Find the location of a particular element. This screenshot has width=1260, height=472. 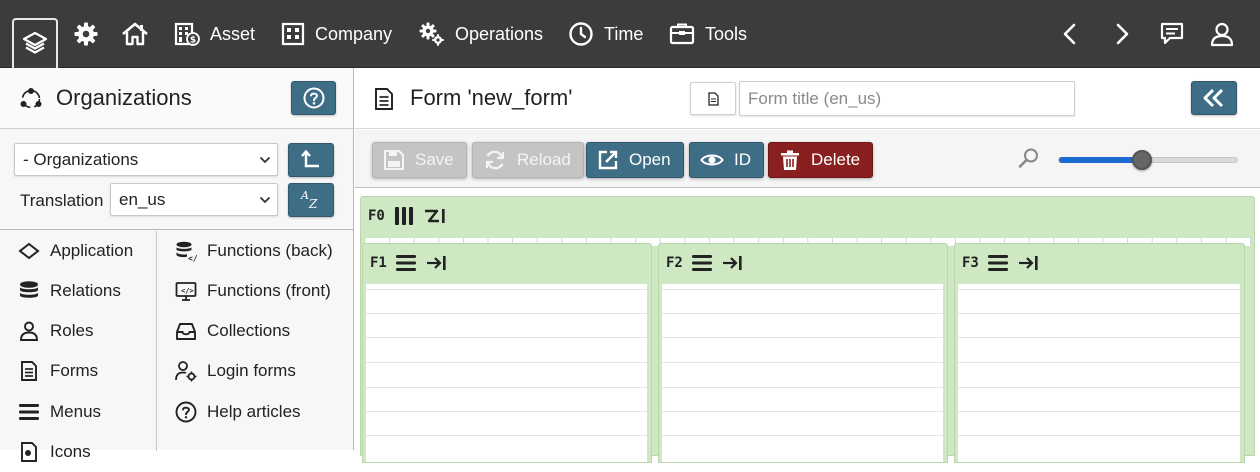

field-container-f2: F2 is located at coordinates (803, 353).